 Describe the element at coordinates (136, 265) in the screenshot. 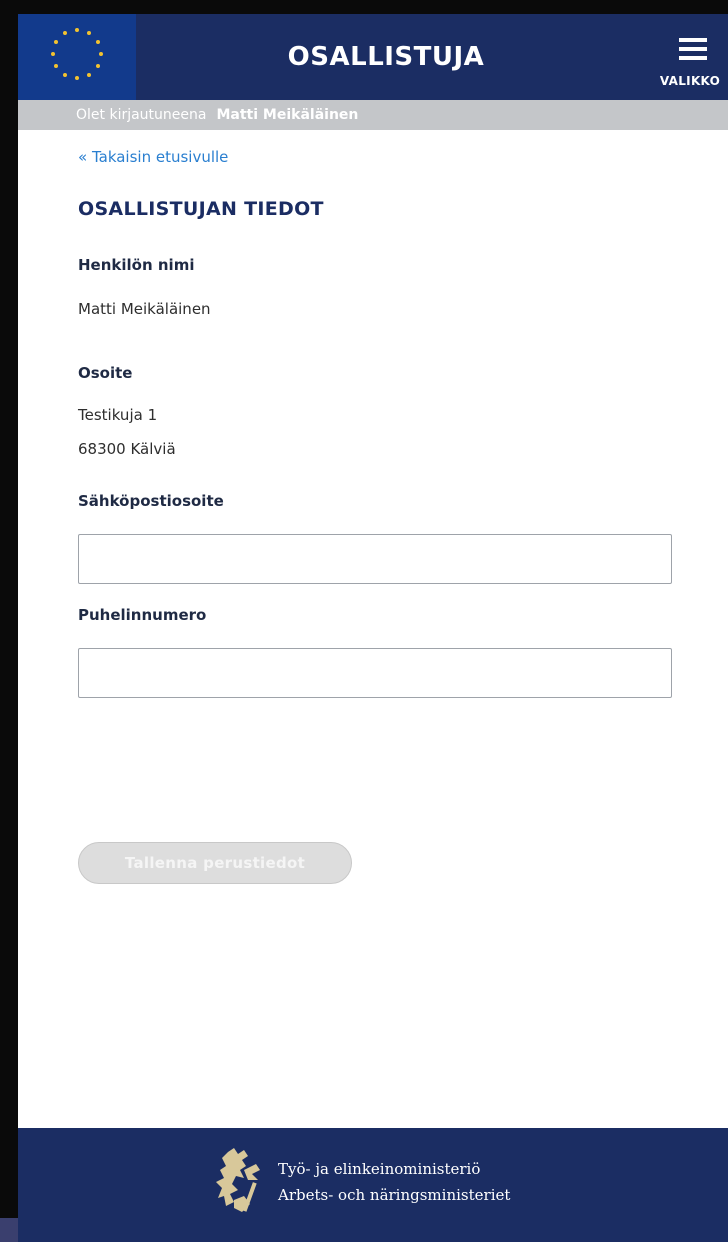

I see `name-label: Henkilön nimi` at that location.